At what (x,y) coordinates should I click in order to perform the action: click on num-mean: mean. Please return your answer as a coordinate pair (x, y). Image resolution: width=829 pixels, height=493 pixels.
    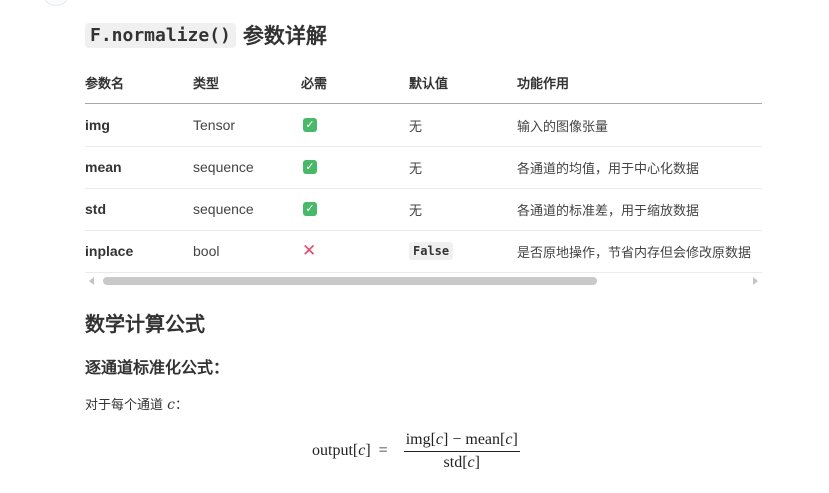
    Looking at the image, I should click on (483, 439).